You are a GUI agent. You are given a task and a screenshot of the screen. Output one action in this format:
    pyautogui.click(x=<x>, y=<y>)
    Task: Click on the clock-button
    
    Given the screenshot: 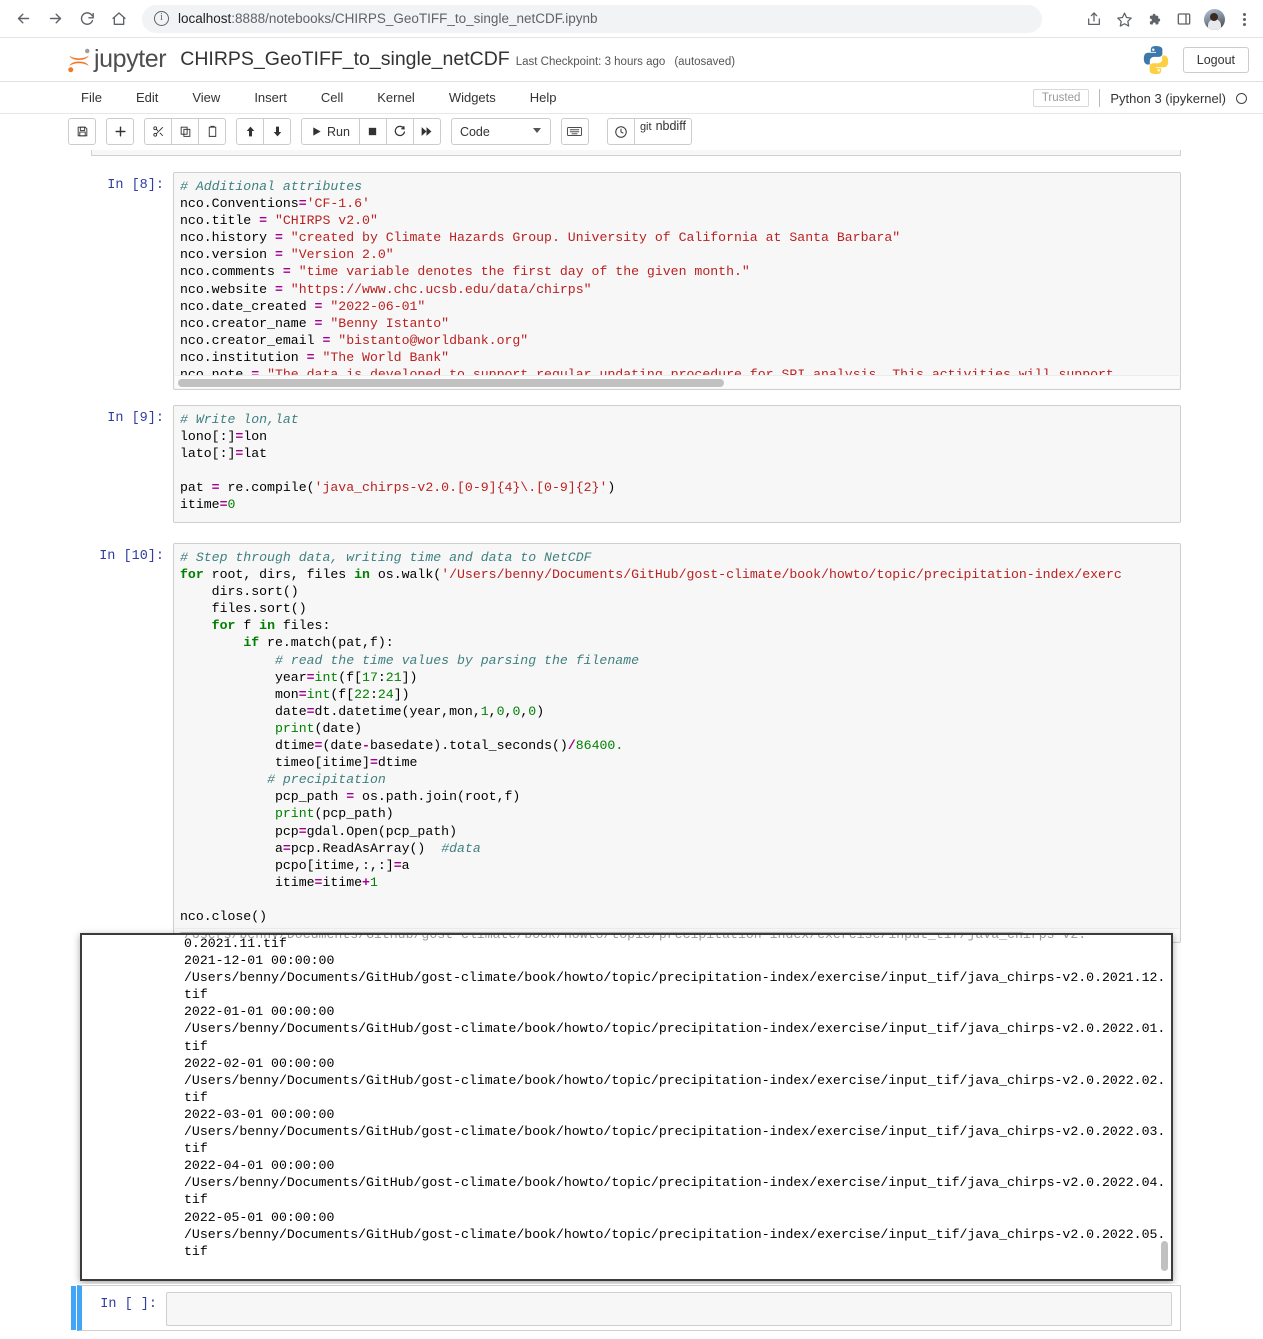 What is the action you would take?
    pyautogui.click(x=620, y=131)
    